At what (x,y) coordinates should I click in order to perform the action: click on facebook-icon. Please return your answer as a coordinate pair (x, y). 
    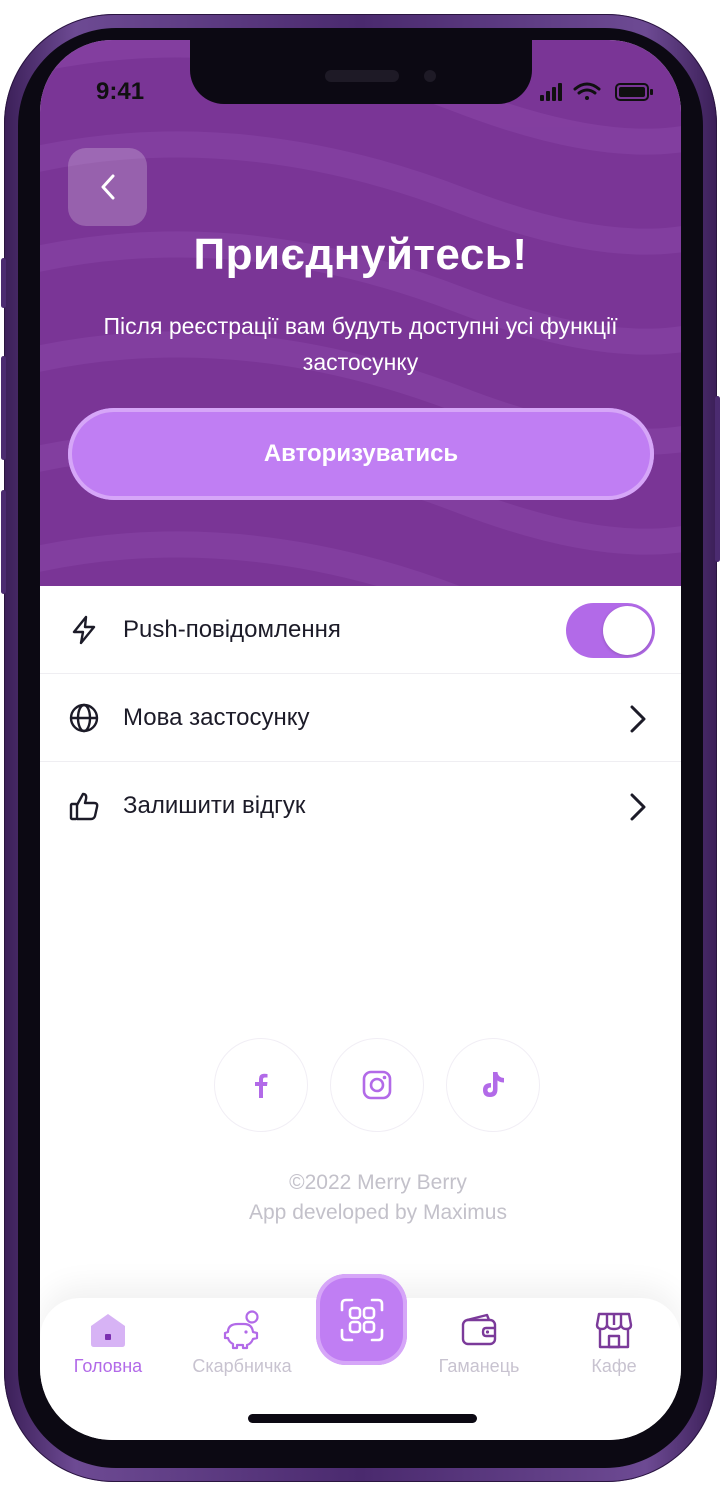
    Looking at the image, I should click on (261, 1085).